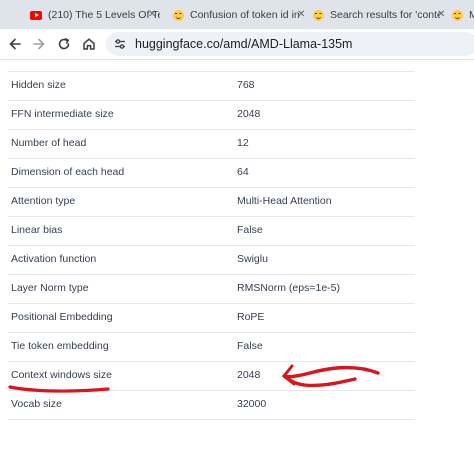 Image resolution: width=474 pixels, height=452 pixels. Describe the element at coordinates (211, 144) in the screenshot. I see `table-row: Number of head 12` at that location.